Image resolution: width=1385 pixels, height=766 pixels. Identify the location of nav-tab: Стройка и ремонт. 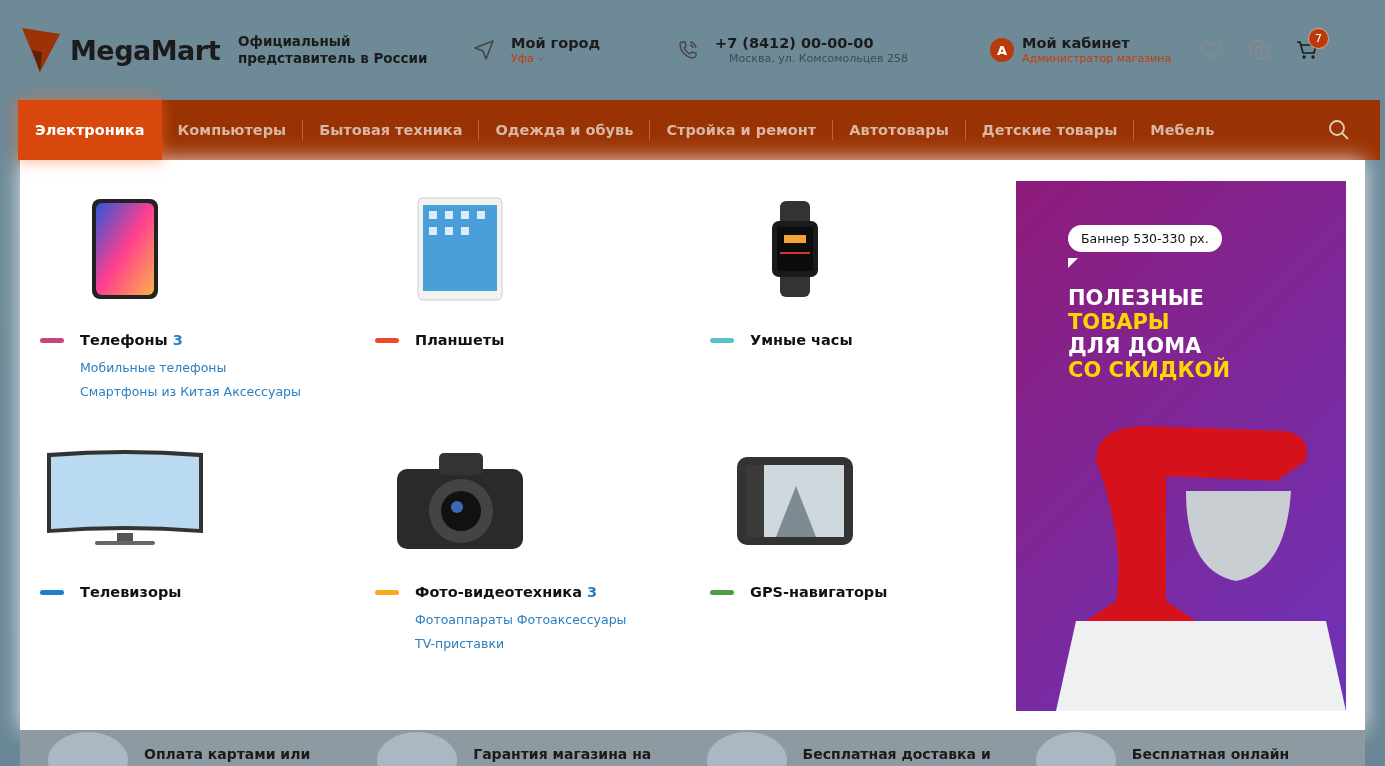
(741, 130).